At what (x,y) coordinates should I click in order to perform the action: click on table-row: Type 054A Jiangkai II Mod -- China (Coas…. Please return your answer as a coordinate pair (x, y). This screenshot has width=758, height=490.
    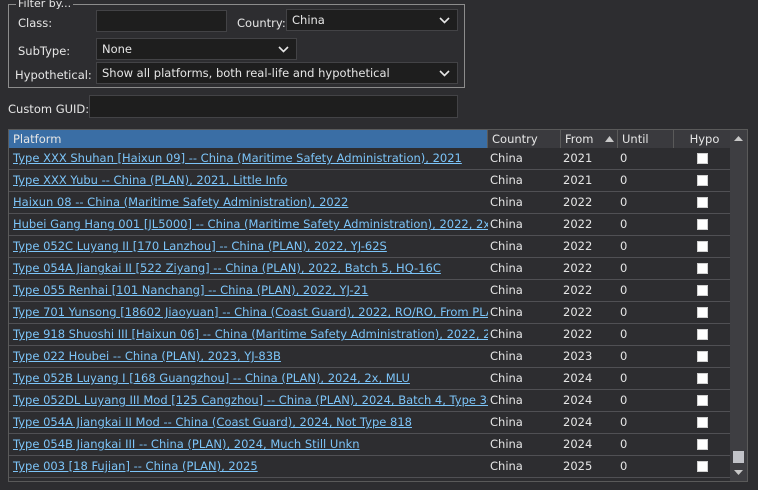
    Looking at the image, I should click on (370, 423).